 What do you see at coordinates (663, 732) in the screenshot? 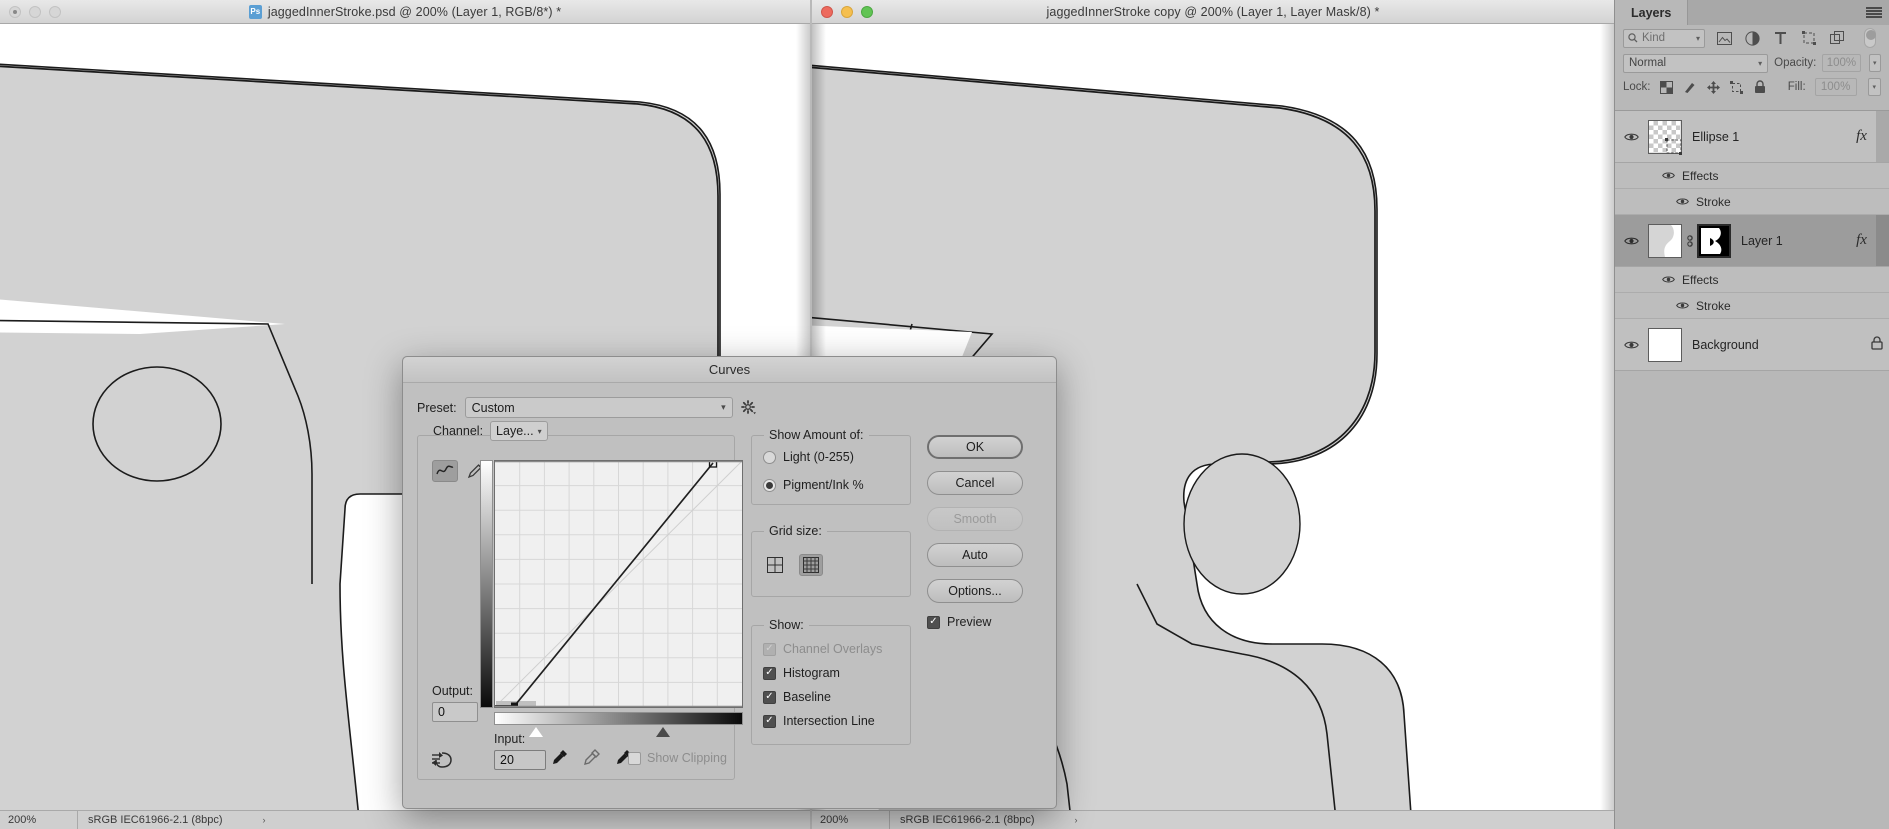
I see `white-point-slider` at bounding box center [663, 732].